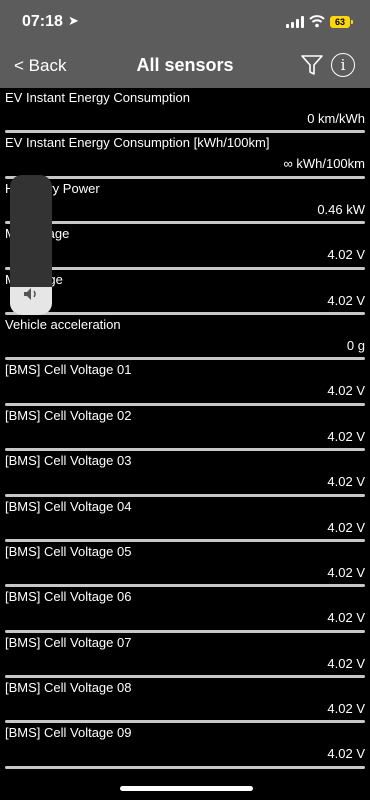 The width and height of the screenshot is (370, 800). I want to click on sensor-label: [BMS] Cell Voltage 09, so click(68, 733).